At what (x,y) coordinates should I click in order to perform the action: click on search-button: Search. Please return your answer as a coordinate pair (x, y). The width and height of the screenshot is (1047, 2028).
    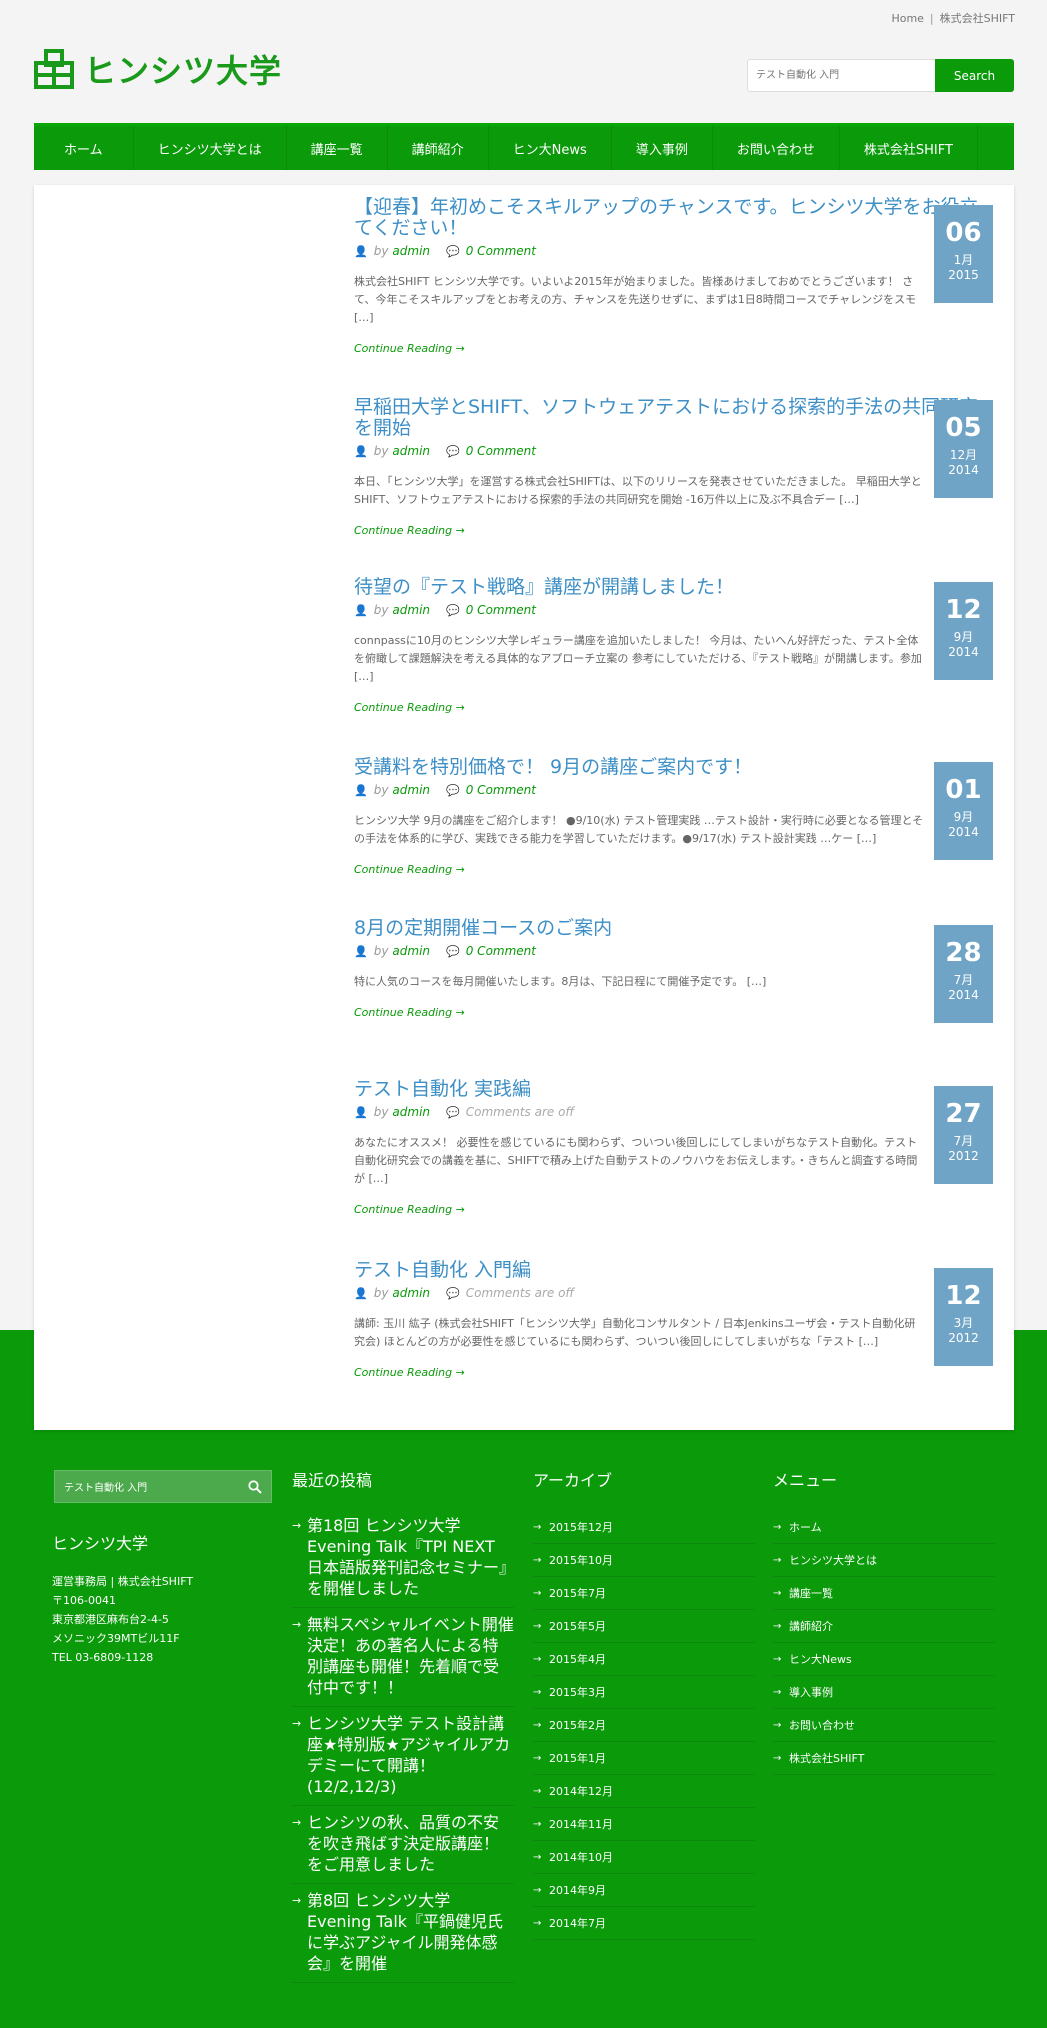
    Looking at the image, I should click on (974, 75).